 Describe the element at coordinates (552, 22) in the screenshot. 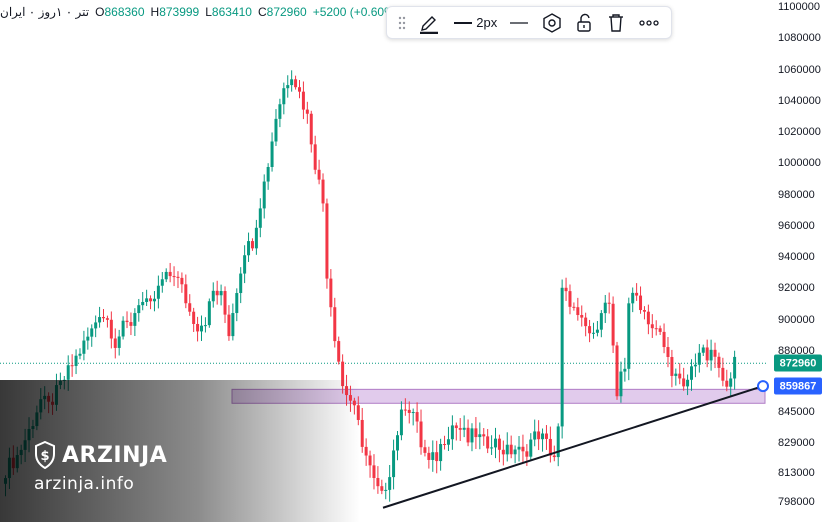

I see `settings-button` at that location.